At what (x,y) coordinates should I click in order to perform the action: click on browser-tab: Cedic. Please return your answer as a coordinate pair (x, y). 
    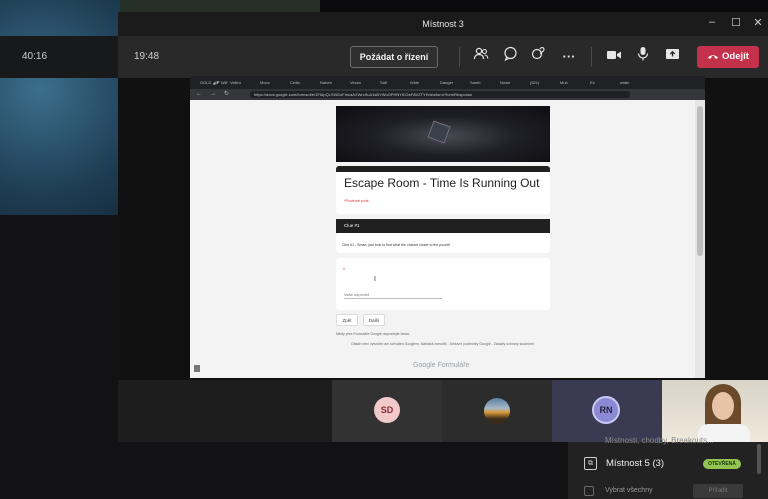
    Looking at the image, I should click on (304, 82).